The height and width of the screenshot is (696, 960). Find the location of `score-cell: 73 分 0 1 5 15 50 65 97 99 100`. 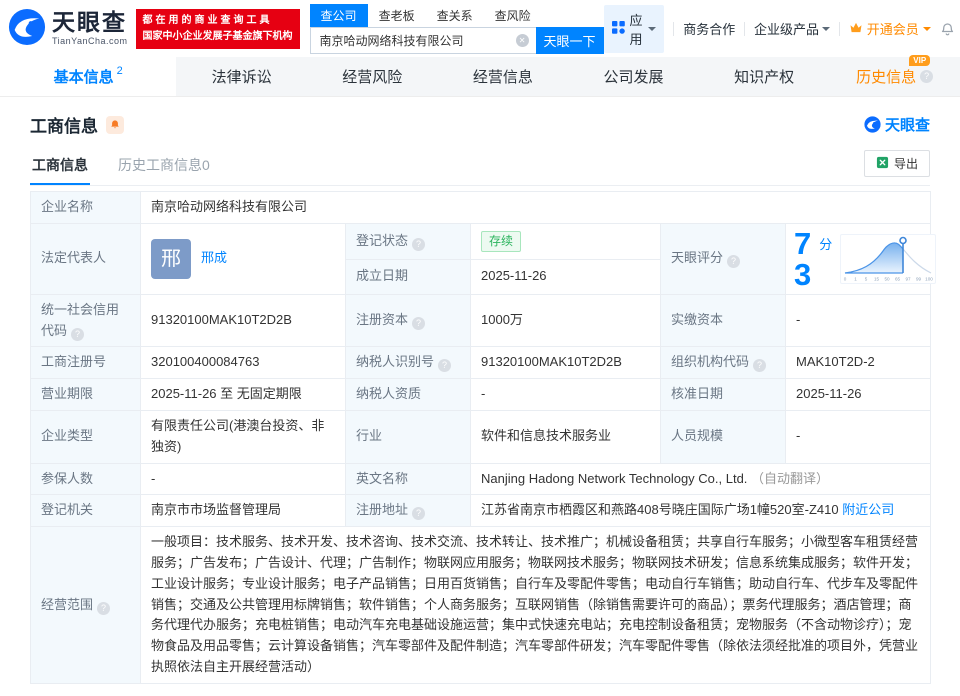

score-cell: 73 分 0 1 5 15 50 65 97 99 100 is located at coordinates (860, 258).